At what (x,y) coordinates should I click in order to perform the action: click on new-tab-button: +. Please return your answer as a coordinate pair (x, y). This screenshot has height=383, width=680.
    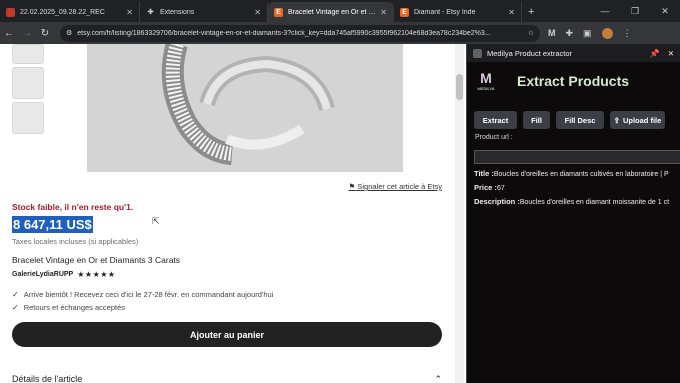
    Looking at the image, I should click on (531, 12).